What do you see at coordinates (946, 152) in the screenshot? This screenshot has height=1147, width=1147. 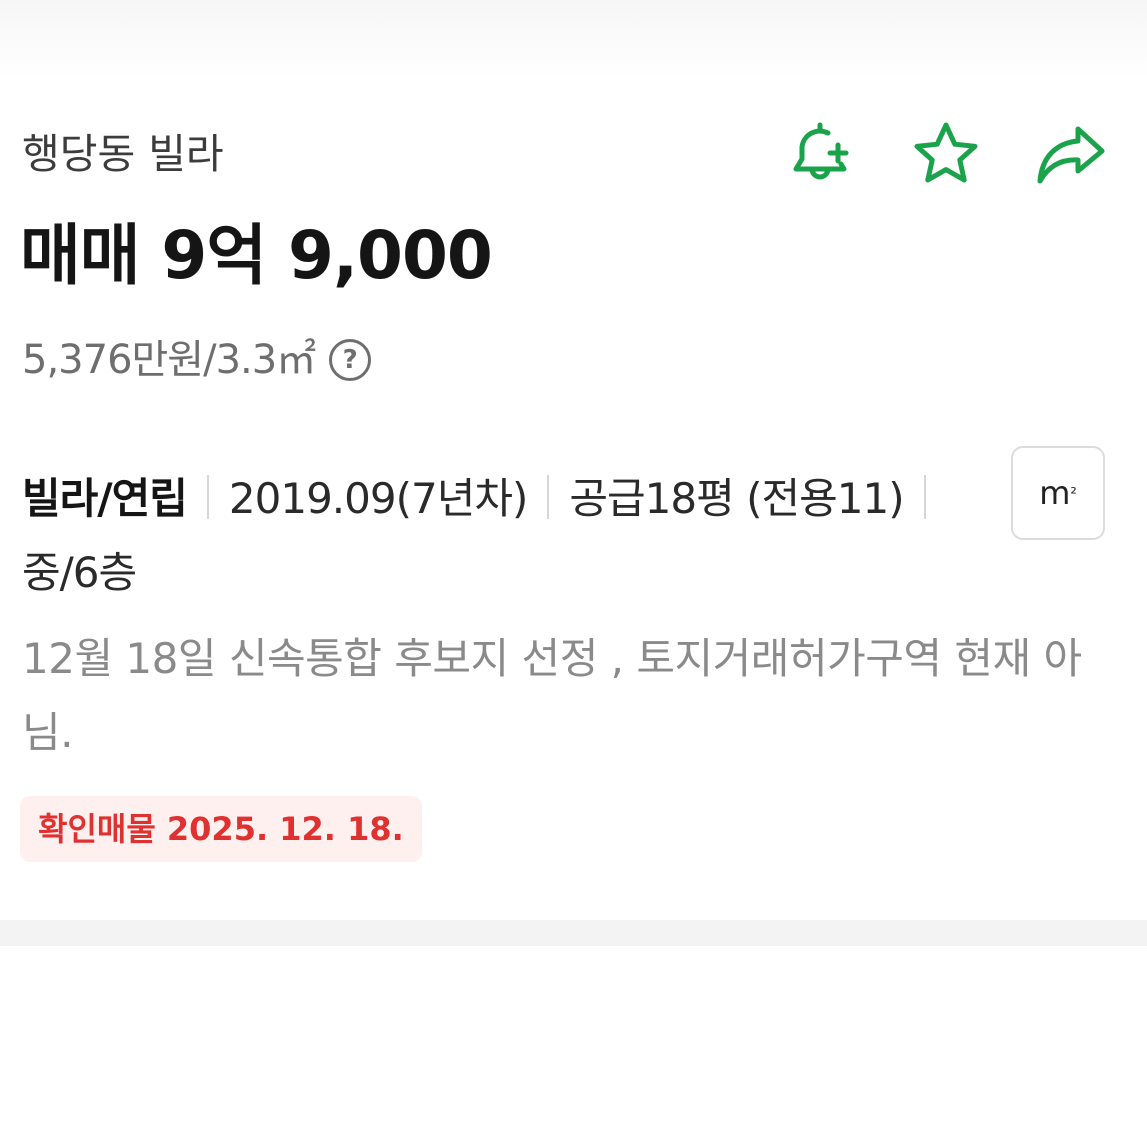 I see `star-icon` at bounding box center [946, 152].